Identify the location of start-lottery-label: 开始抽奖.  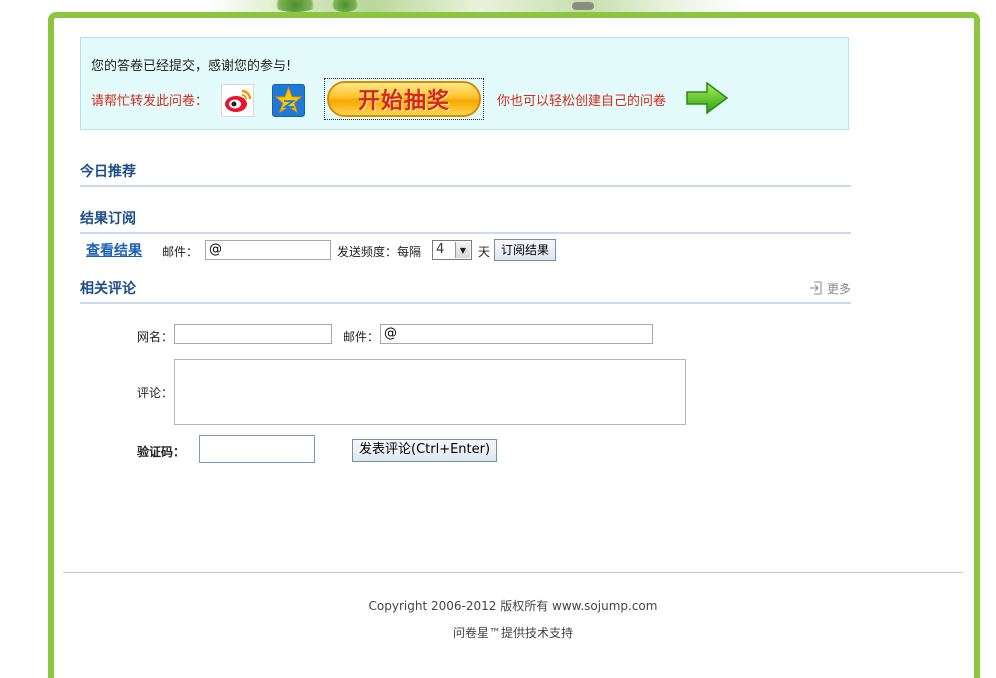
(404, 99).